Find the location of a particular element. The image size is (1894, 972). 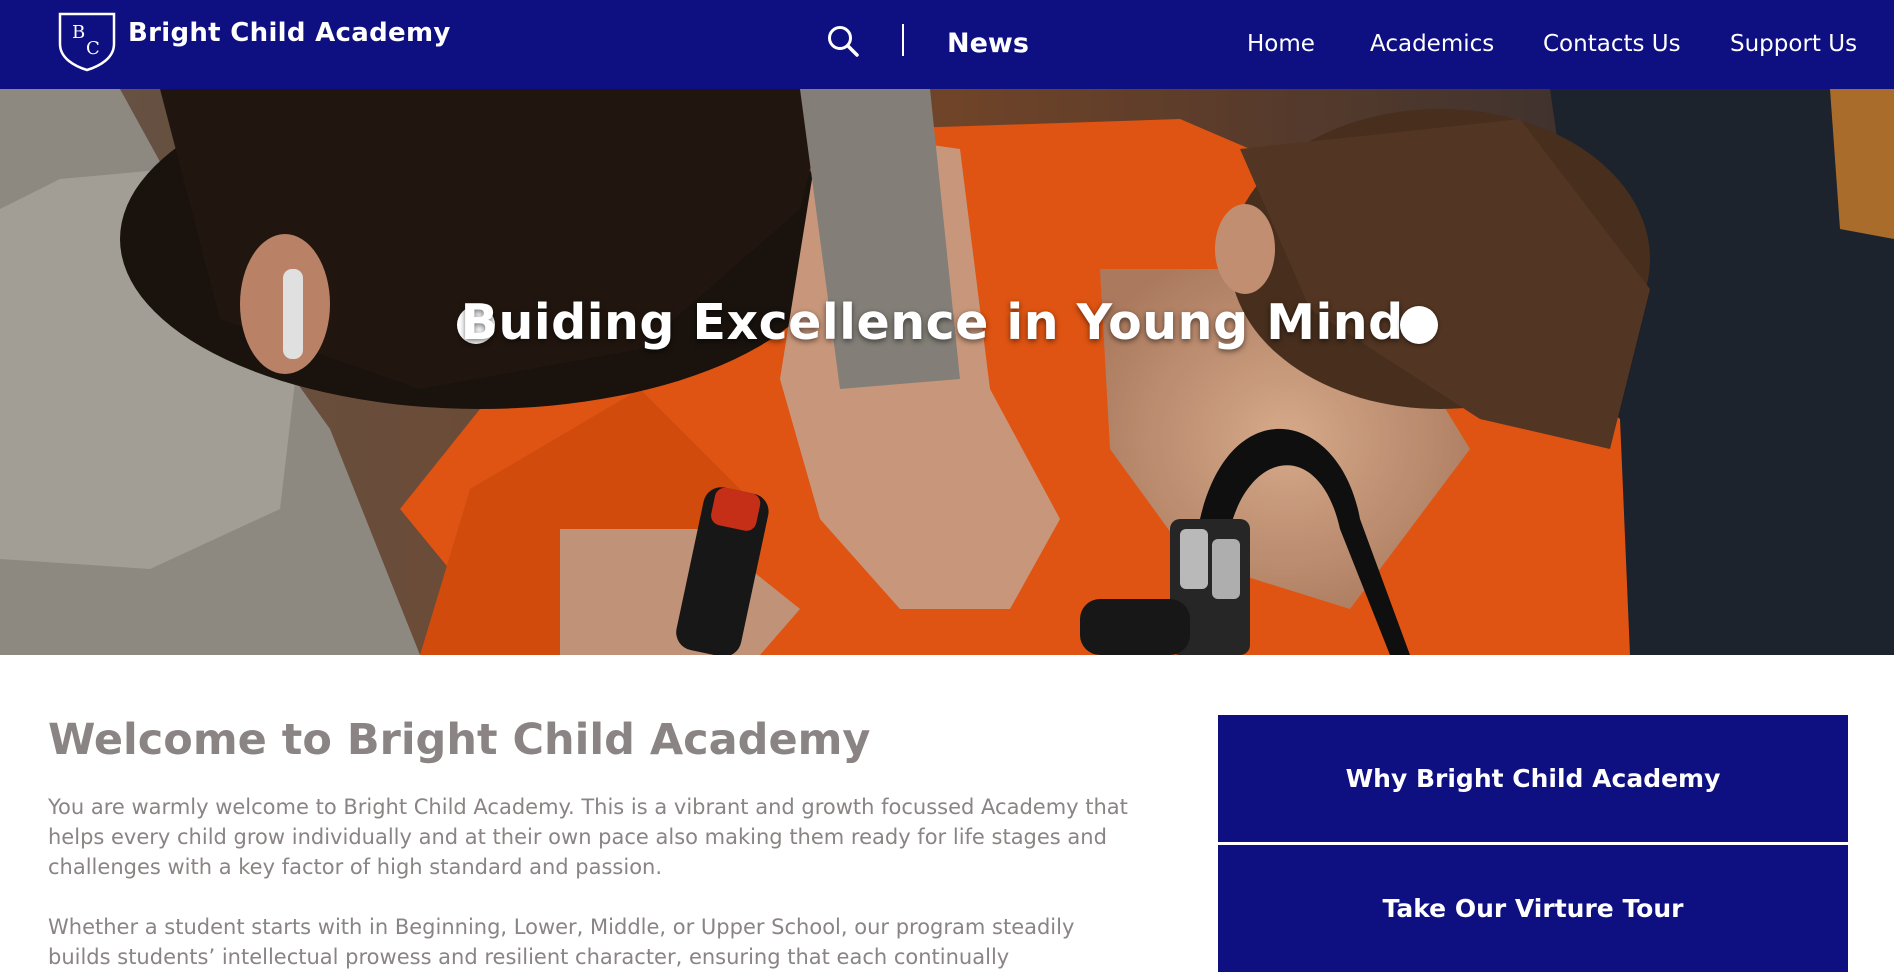

nav-academics: Academics is located at coordinates (1432, 44).